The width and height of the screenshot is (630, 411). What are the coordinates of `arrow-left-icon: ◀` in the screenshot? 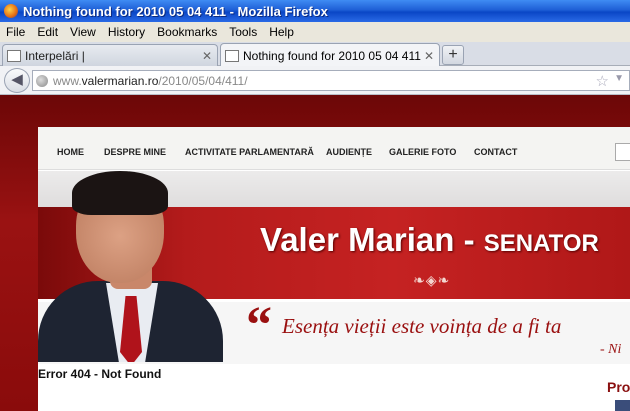 It's located at (17, 79).